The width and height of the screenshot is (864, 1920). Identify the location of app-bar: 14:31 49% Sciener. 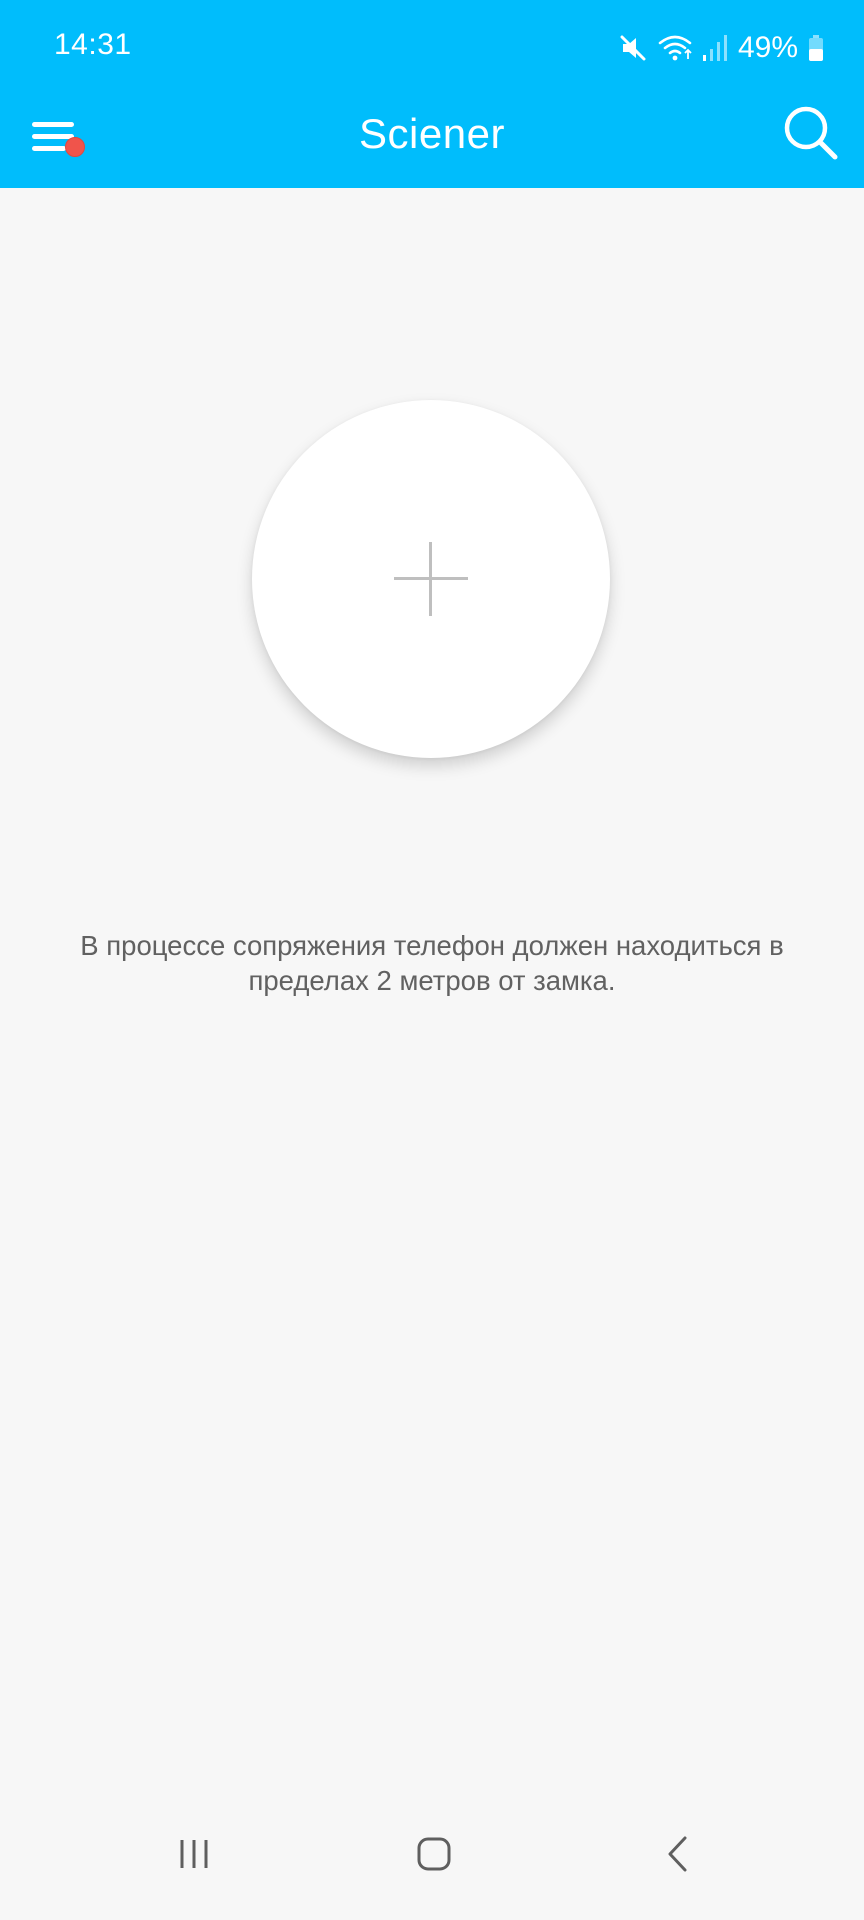
(432, 94).